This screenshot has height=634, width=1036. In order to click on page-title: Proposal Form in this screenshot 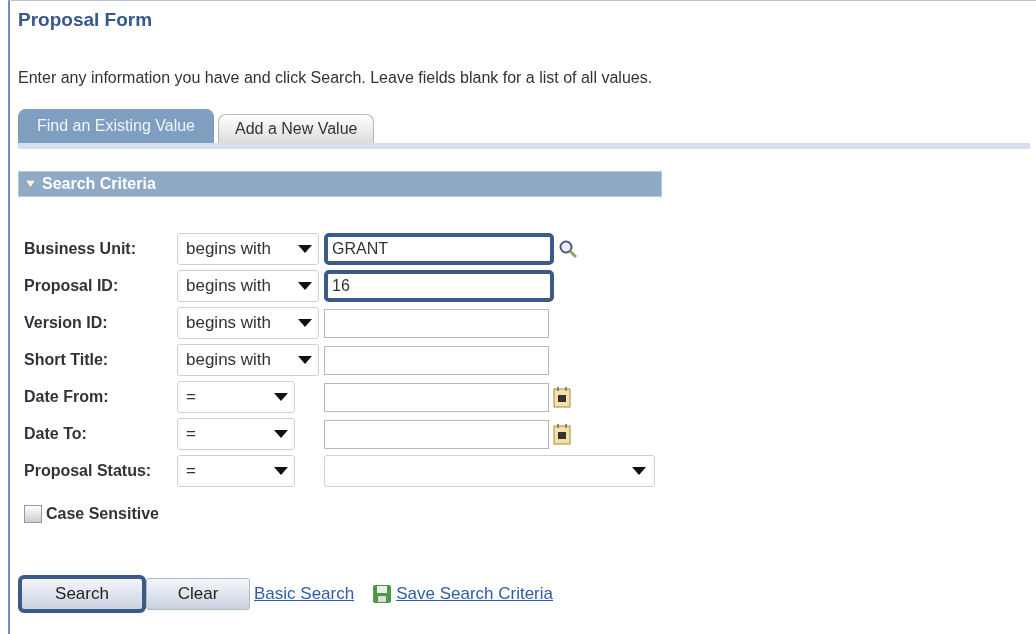, I will do `click(86, 20)`.